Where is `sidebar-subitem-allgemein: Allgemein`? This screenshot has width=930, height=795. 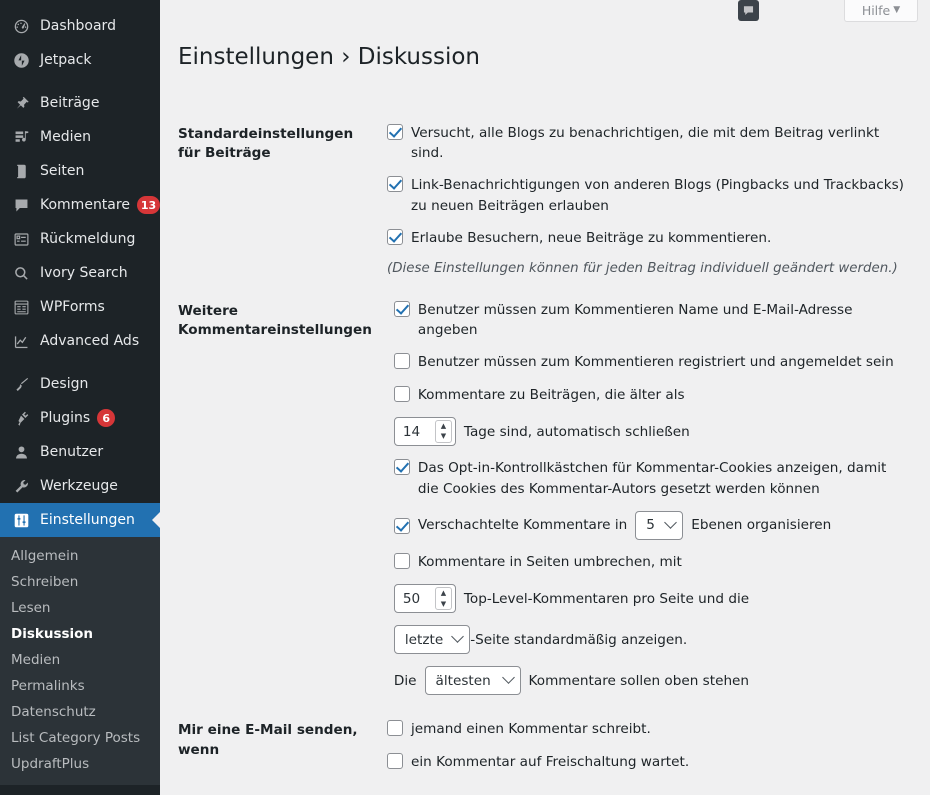 sidebar-subitem-allgemein: Allgemein is located at coordinates (80, 556).